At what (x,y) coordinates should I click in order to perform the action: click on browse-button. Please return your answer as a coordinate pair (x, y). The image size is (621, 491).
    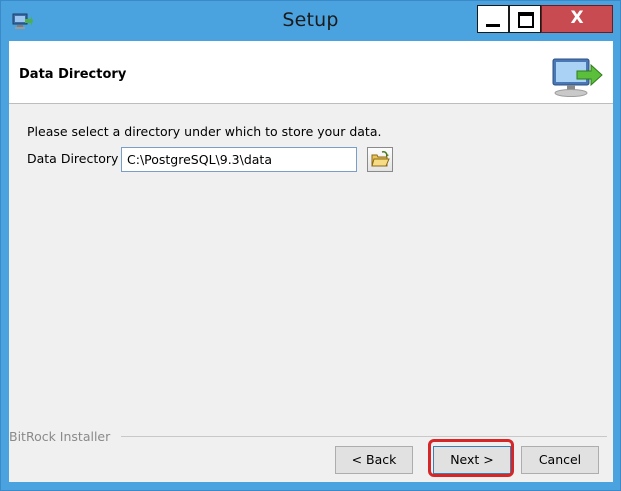
    Looking at the image, I should click on (380, 159).